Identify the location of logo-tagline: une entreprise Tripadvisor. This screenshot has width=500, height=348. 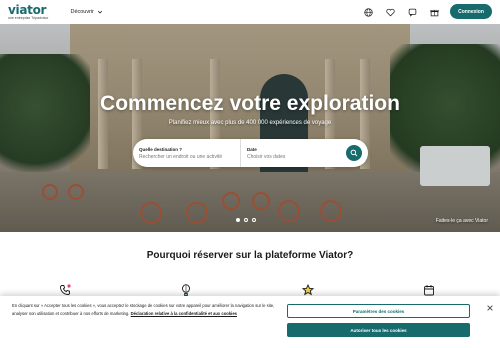
(28, 17).